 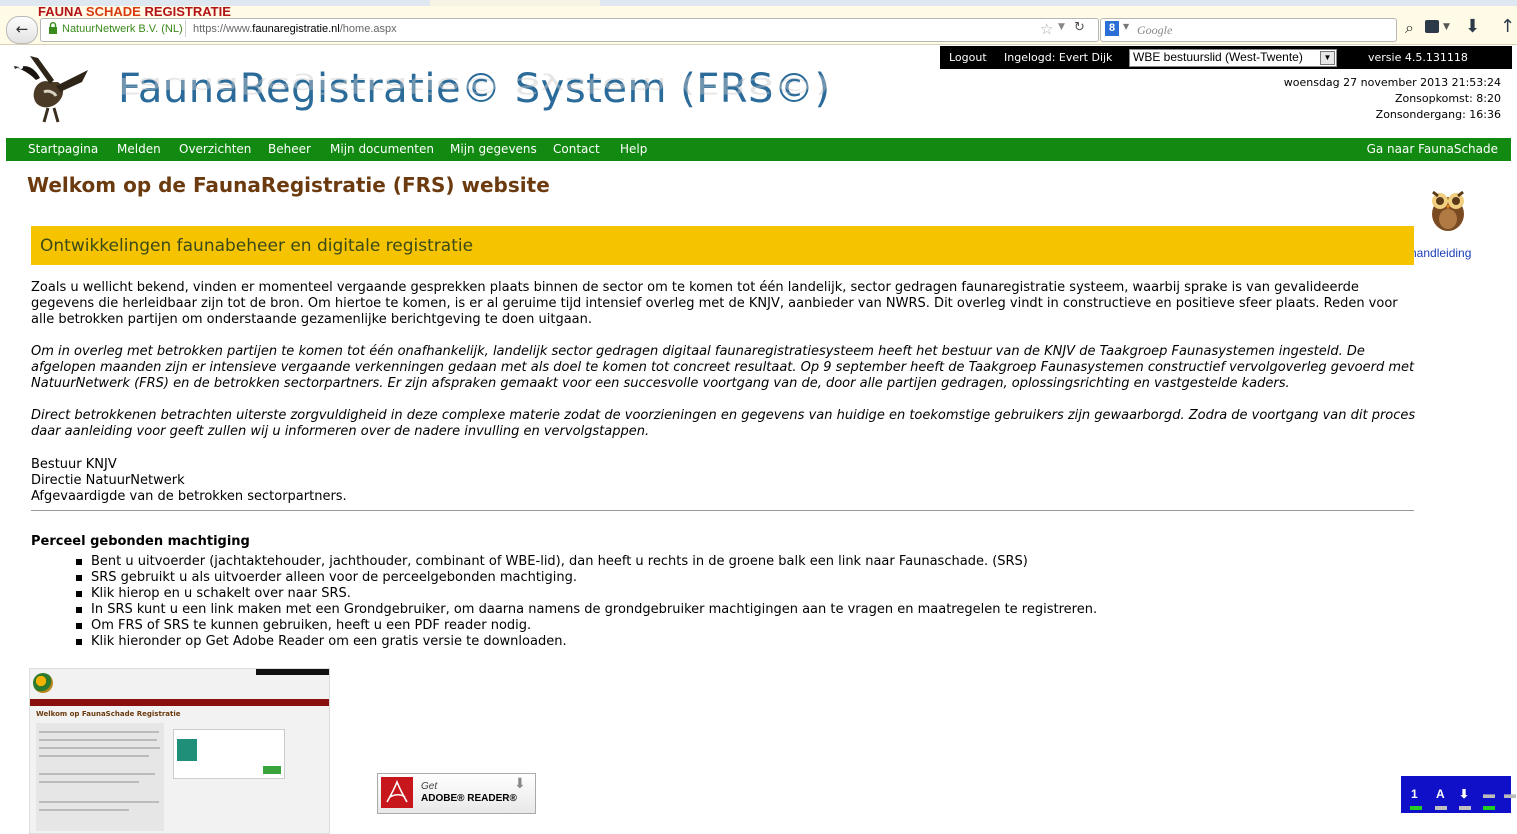 What do you see at coordinates (1446, 27) in the screenshot?
I see `bookmarks-dropdown-icon: ▼` at bounding box center [1446, 27].